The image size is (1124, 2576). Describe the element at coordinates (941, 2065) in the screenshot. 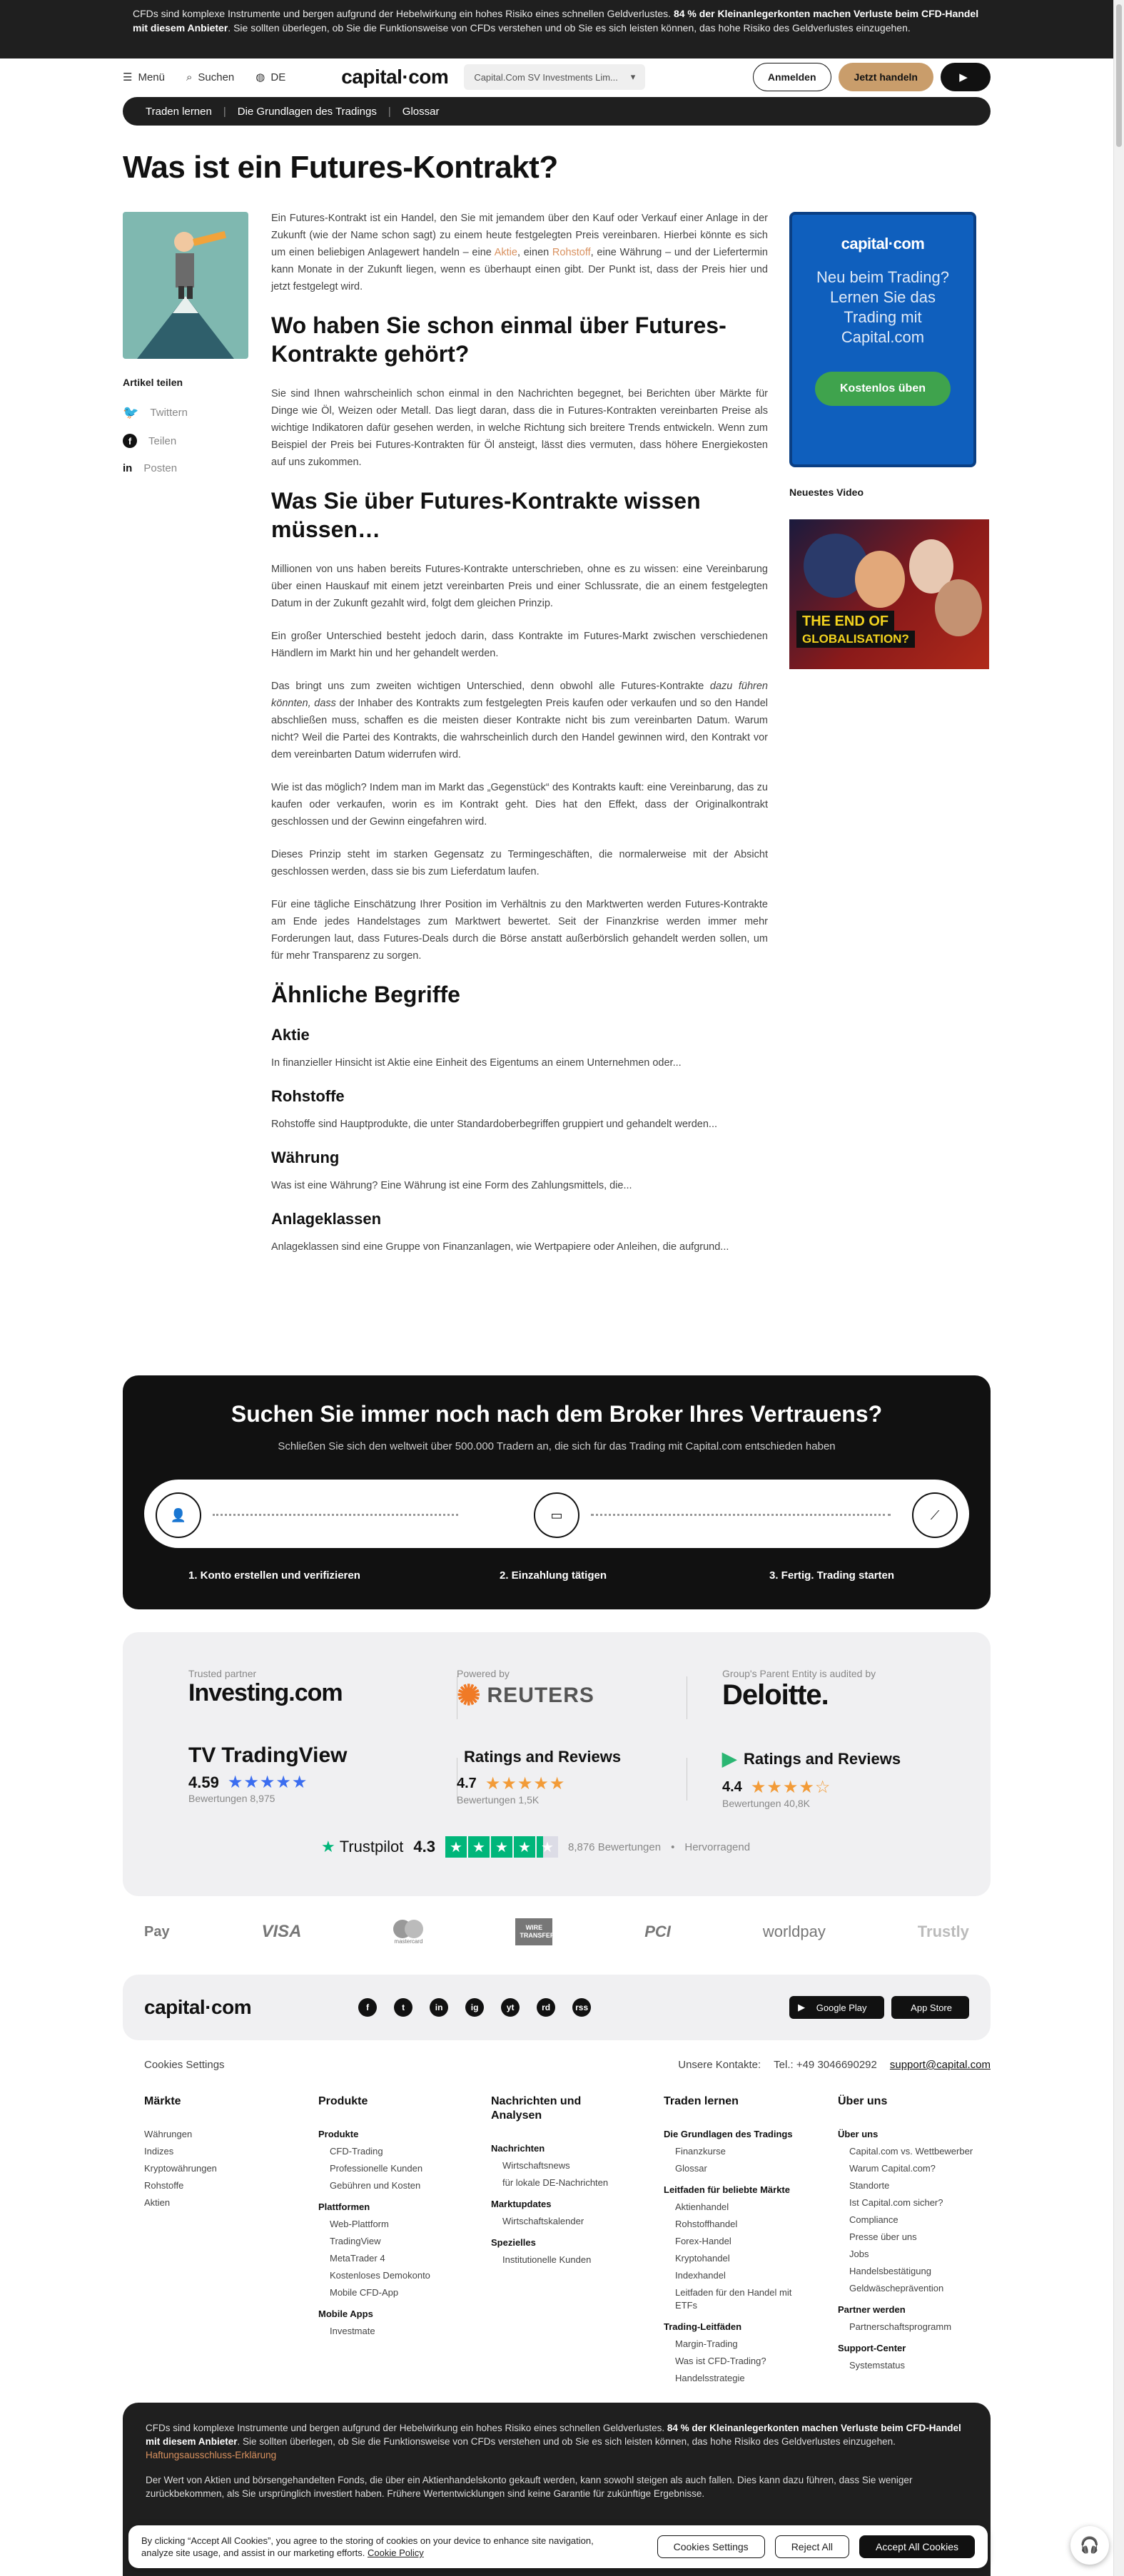

I see `email-link: support@capital.com` at that location.